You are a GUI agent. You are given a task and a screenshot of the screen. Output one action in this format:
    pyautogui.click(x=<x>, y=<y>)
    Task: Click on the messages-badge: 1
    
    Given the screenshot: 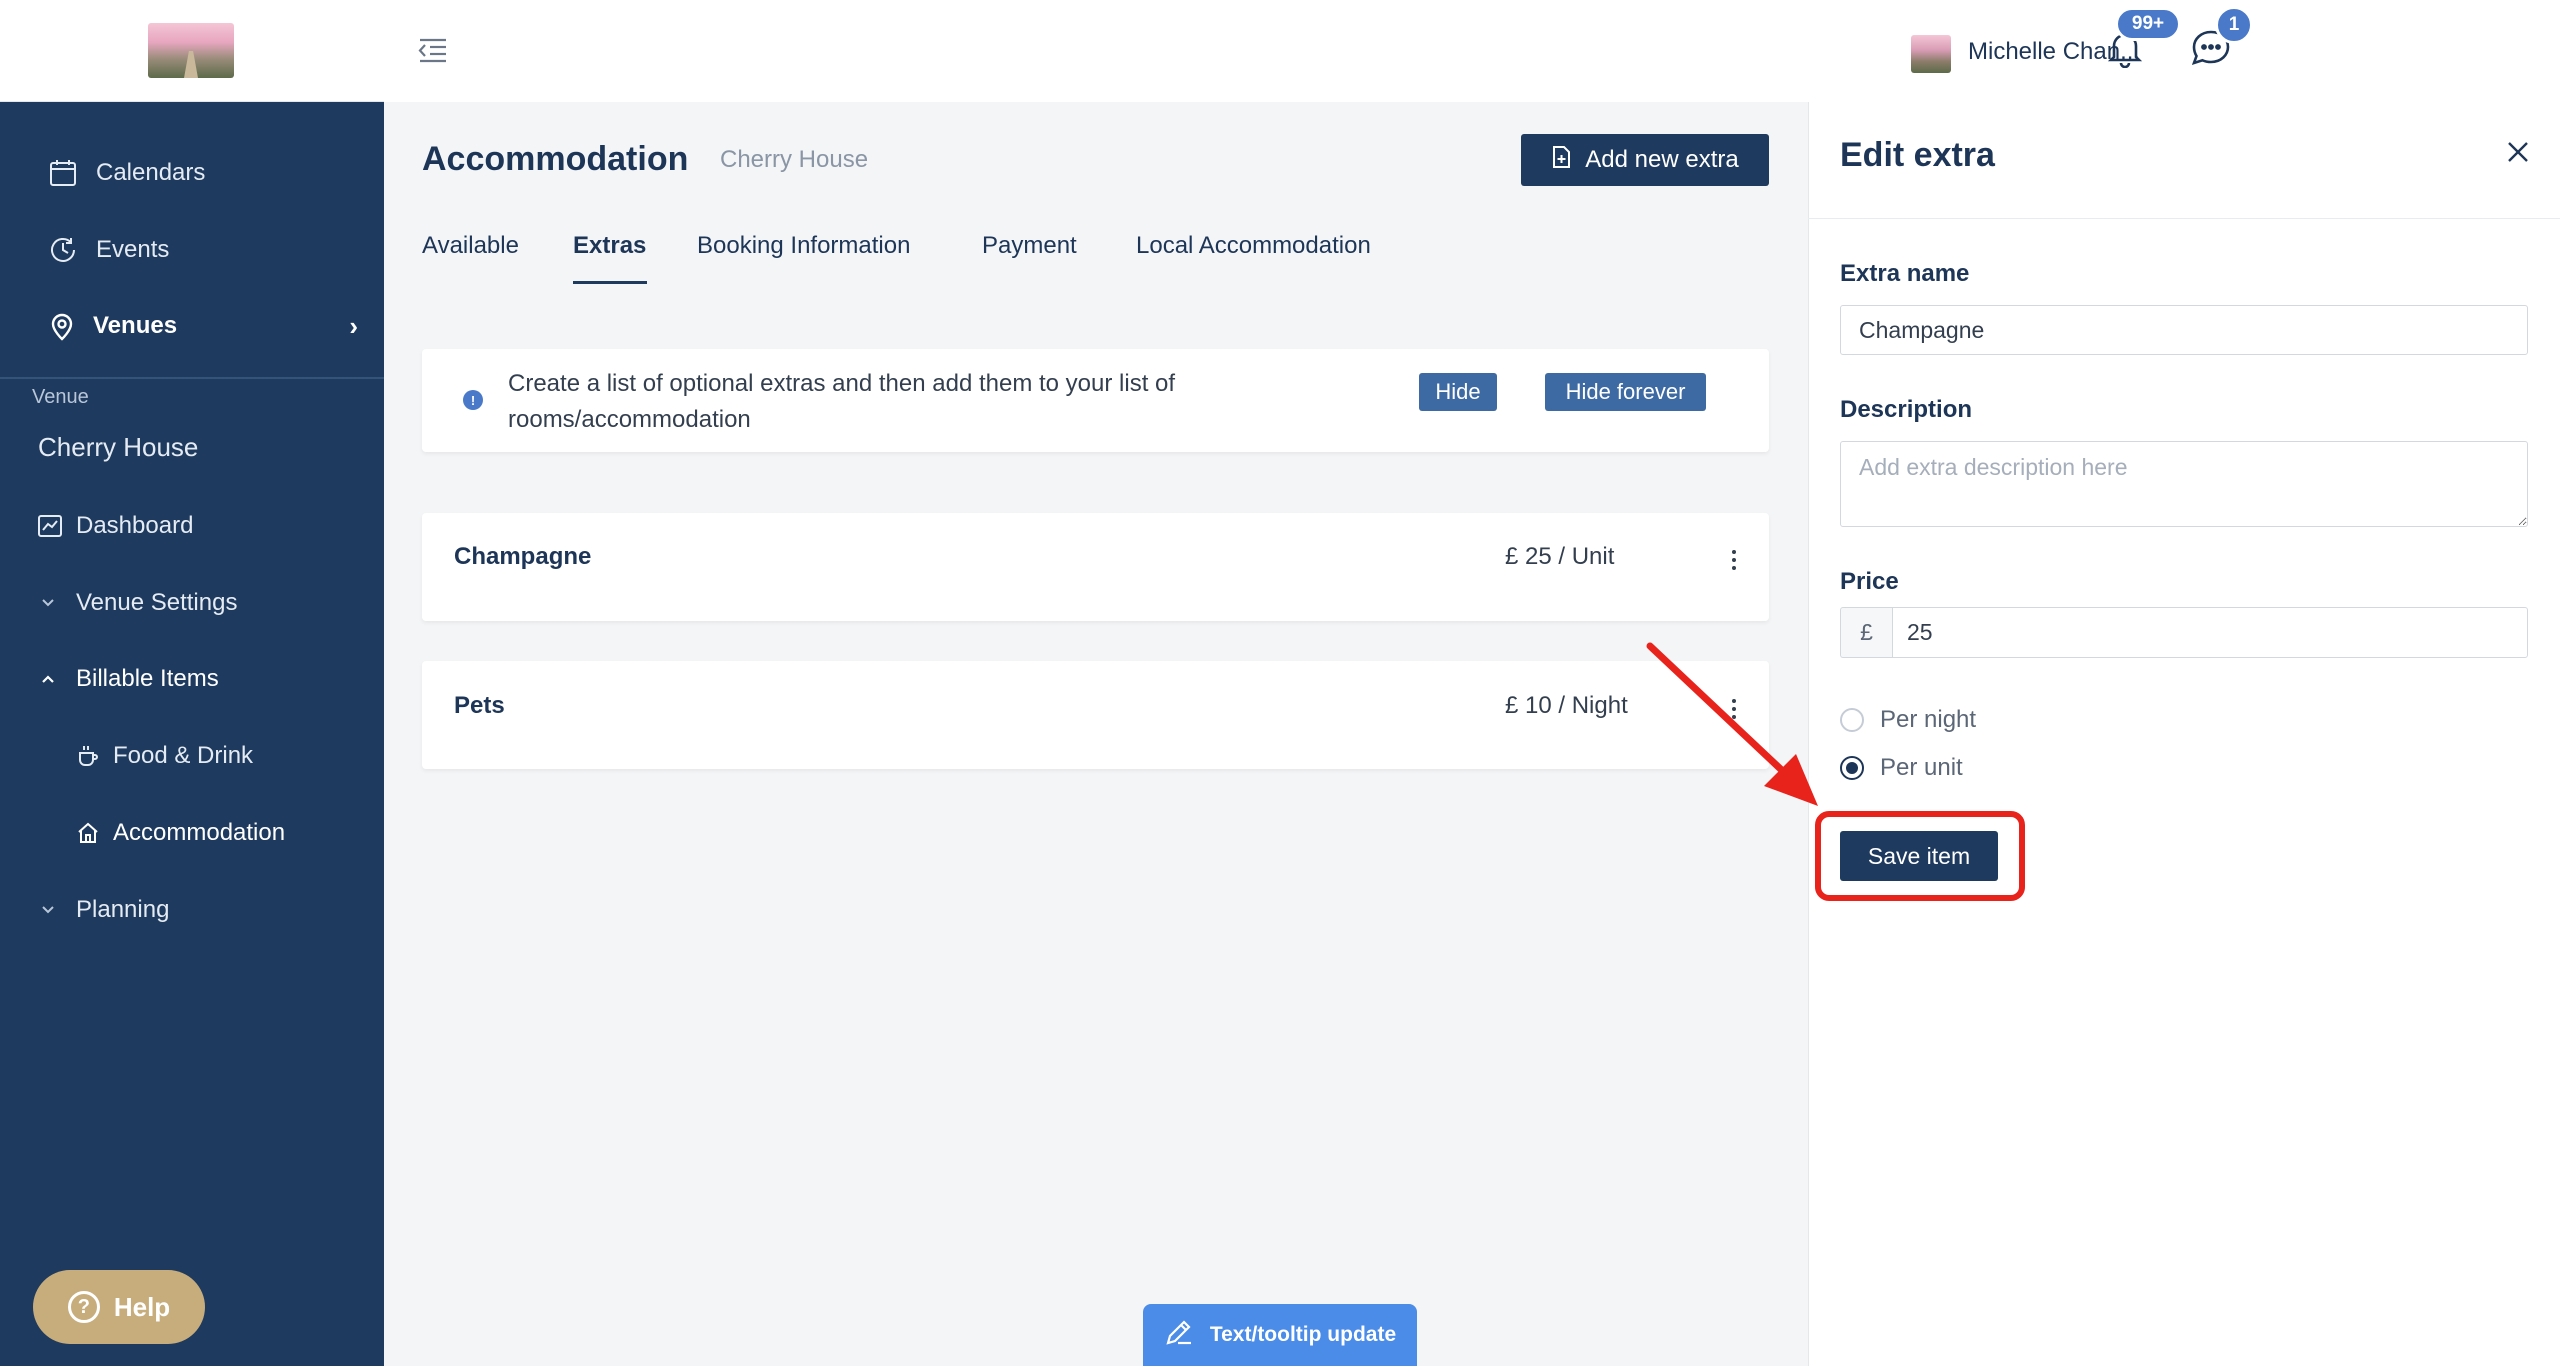 What is the action you would take?
    pyautogui.click(x=2234, y=25)
    